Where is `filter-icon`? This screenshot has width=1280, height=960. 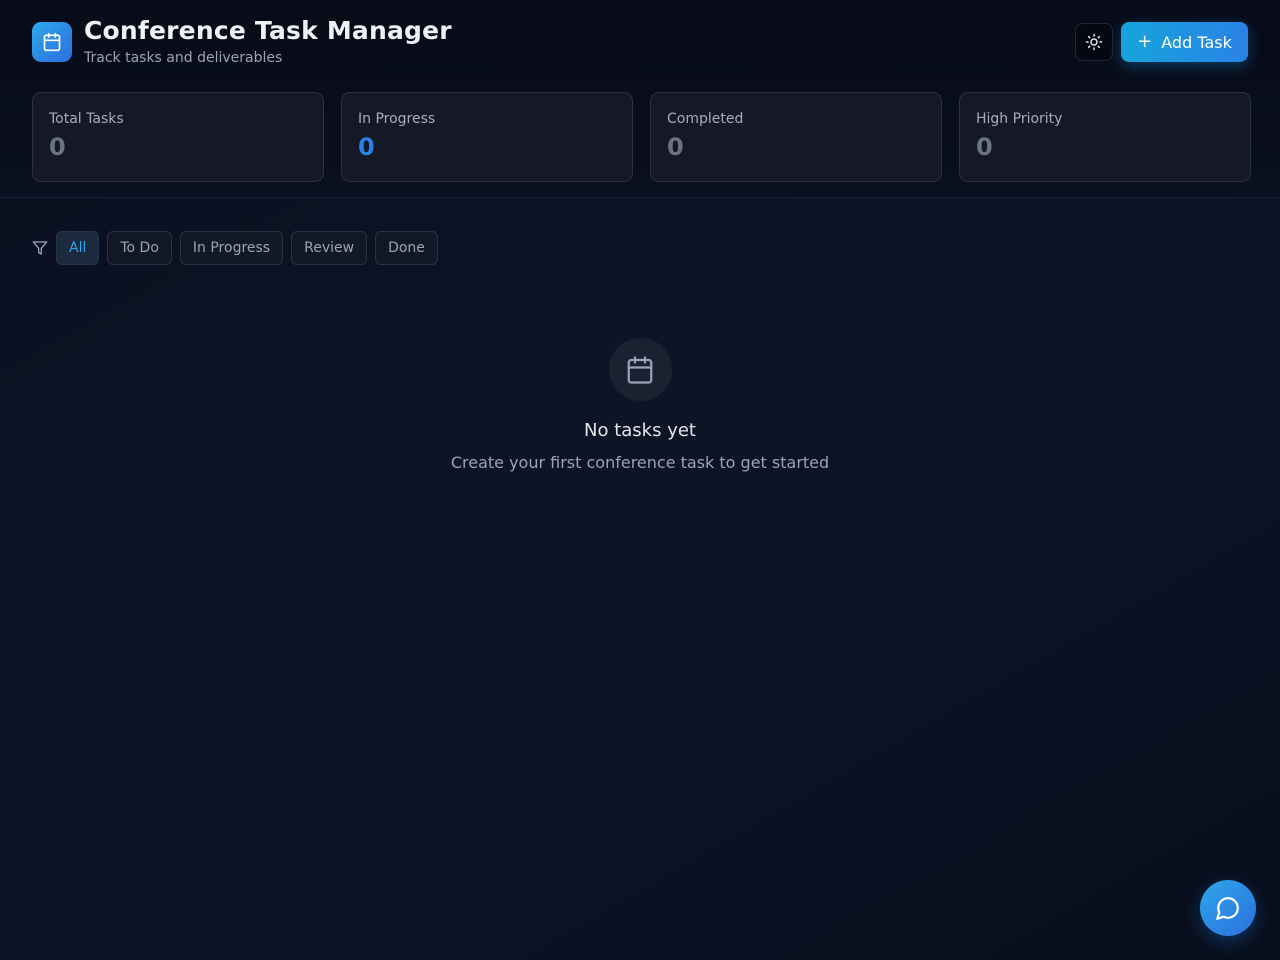 filter-icon is located at coordinates (40, 248).